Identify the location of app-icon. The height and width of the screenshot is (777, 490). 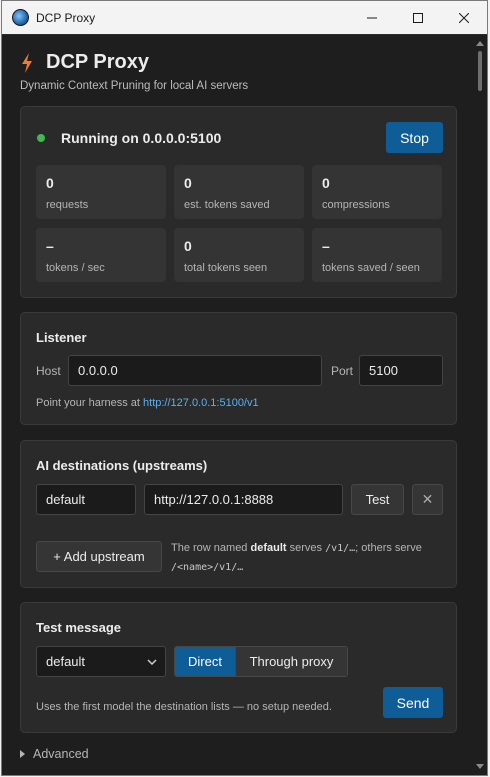
(20, 17).